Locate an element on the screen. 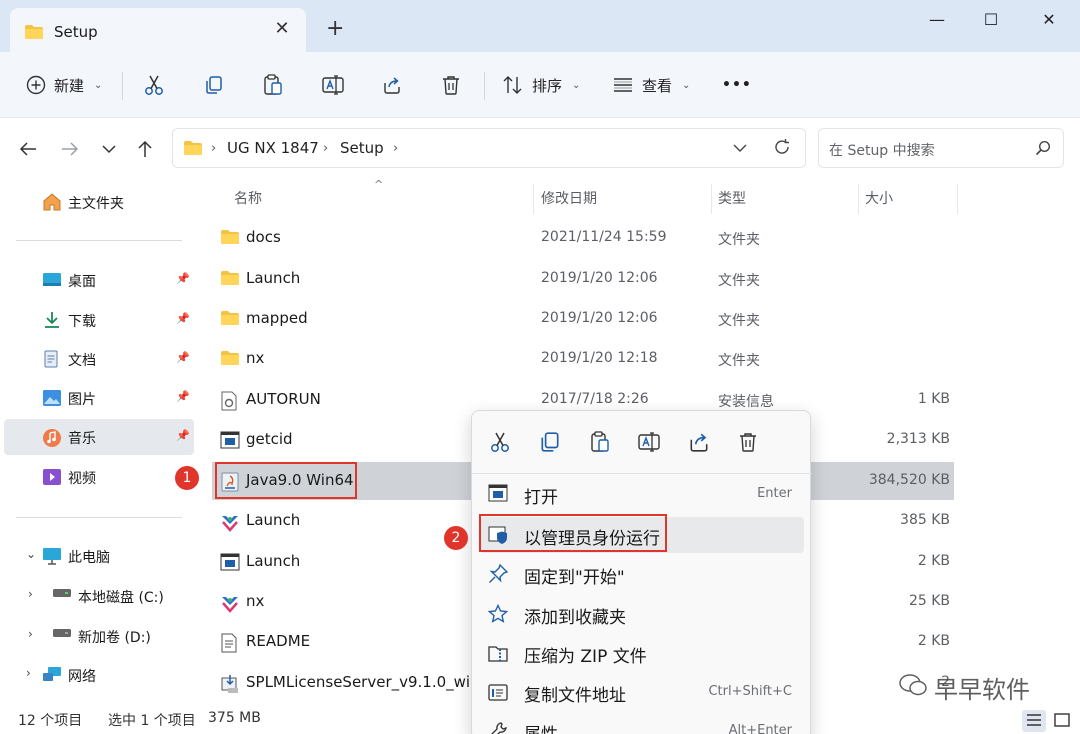  file-row: Launch 2019/1/20 12:06 文件夹 is located at coordinates (583, 279).